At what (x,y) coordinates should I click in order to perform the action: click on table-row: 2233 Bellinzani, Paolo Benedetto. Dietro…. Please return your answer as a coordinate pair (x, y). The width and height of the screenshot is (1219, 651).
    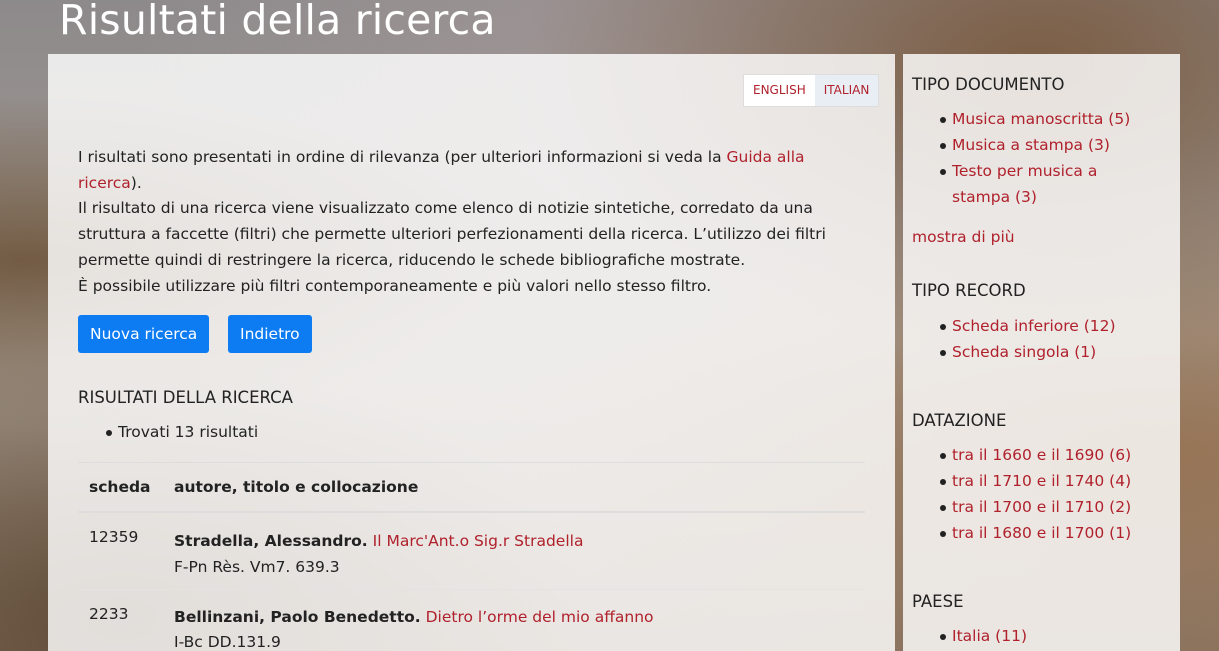
    Looking at the image, I should click on (471, 620).